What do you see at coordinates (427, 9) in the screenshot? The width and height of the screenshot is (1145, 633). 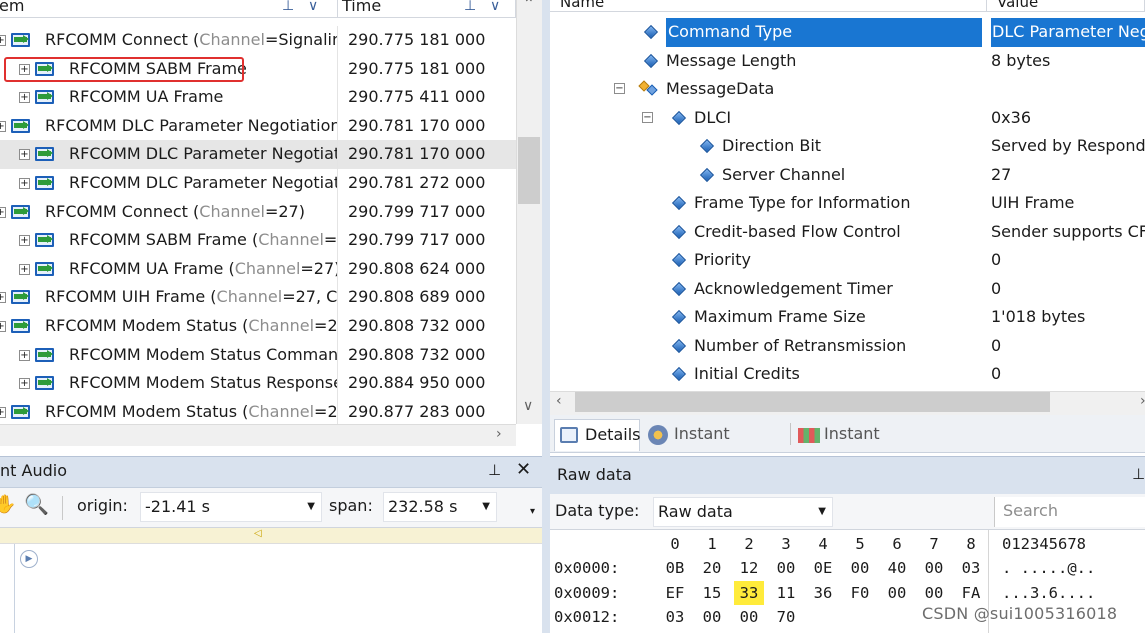 I see `column-header-time: Time ⊥ ∨` at bounding box center [427, 9].